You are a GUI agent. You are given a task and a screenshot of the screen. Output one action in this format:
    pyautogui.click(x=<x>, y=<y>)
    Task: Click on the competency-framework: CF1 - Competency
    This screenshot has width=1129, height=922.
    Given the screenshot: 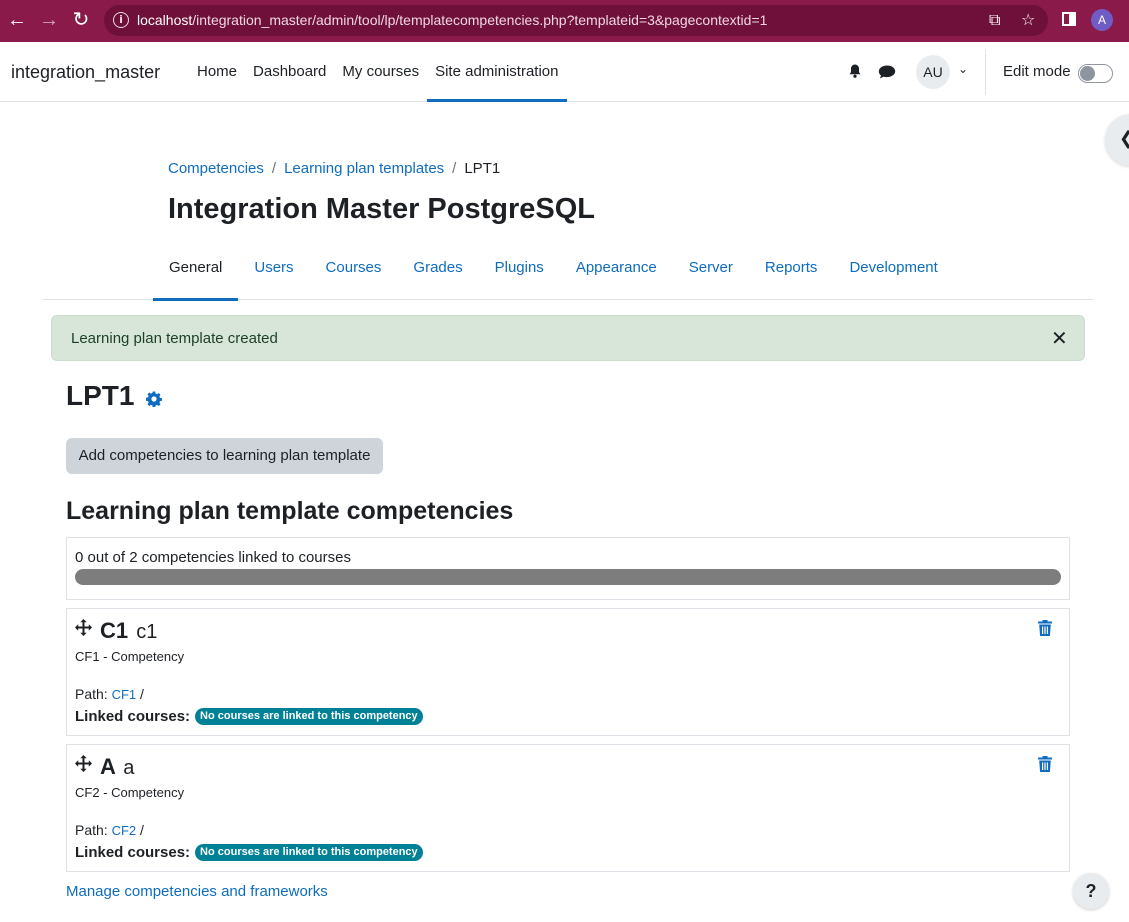 What is the action you would take?
    pyautogui.click(x=130, y=656)
    